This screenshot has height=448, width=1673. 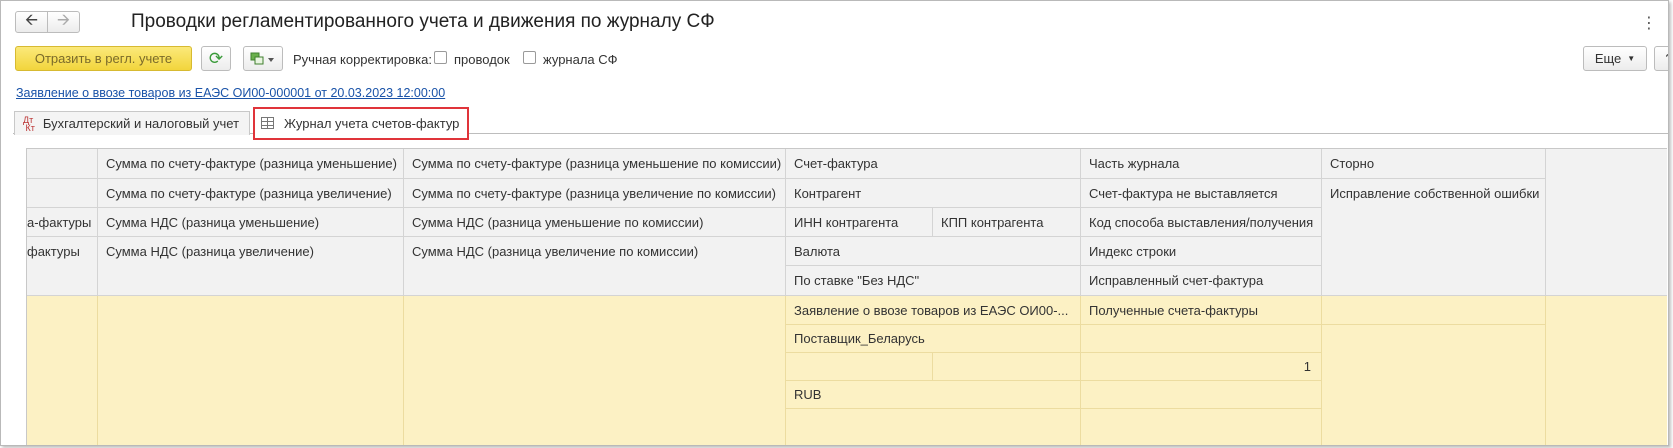 I want to click on arrow-left-icon: 🡨, so click(x=31, y=20).